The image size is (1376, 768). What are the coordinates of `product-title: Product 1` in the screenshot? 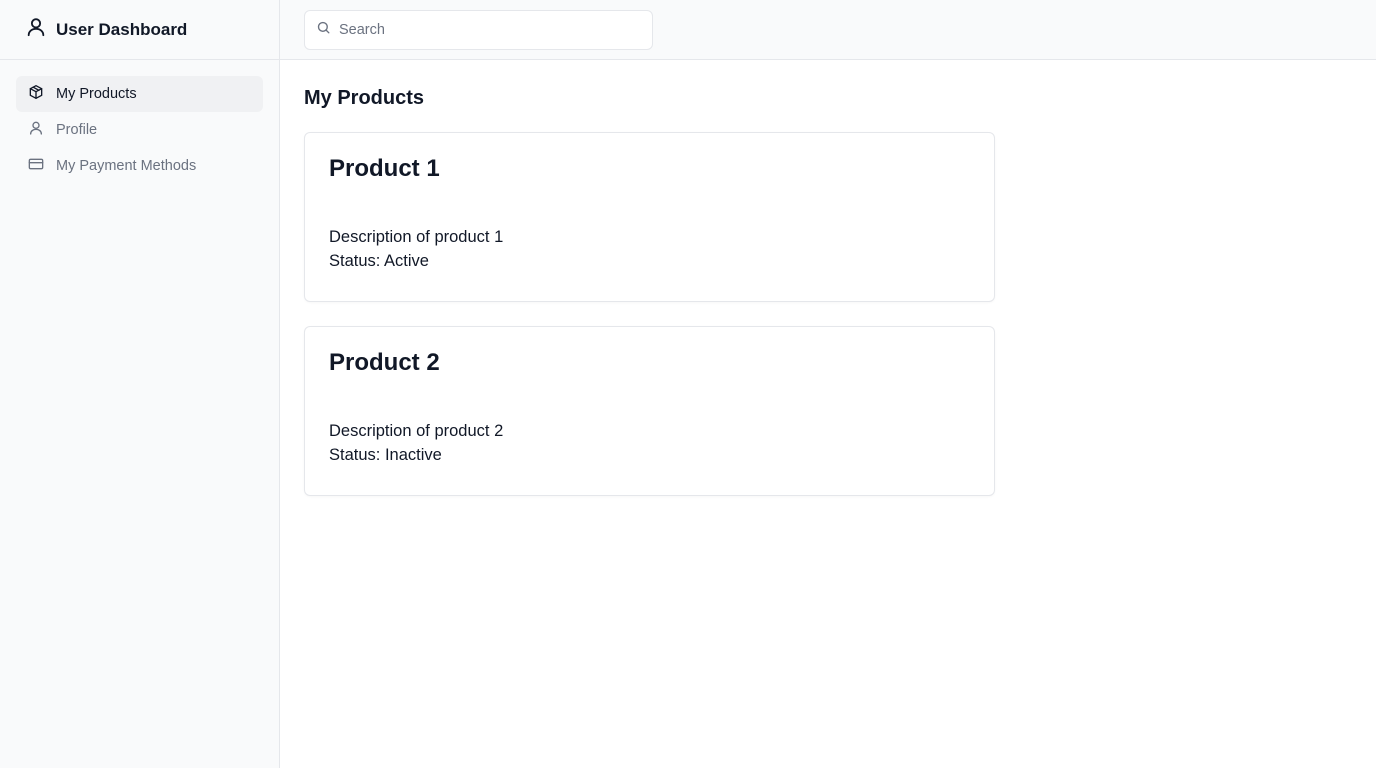 It's located at (384, 168).